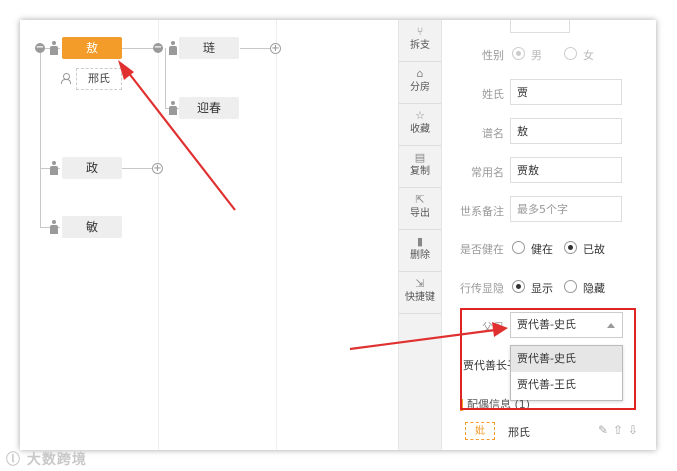 Image resolution: width=677 pixels, height=471 pixels. I want to click on tree-node: 琏, so click(209, 48).